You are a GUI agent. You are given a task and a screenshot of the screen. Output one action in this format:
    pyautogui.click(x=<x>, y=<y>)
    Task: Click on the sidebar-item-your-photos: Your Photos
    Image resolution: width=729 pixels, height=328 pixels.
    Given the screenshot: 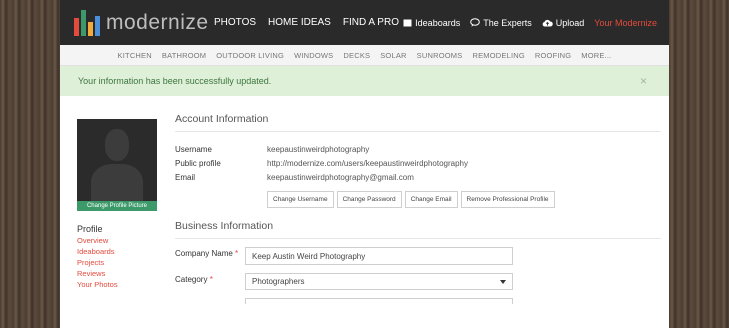 What is the action you would take?
    pyautogui.click(x=117, y=284)
    